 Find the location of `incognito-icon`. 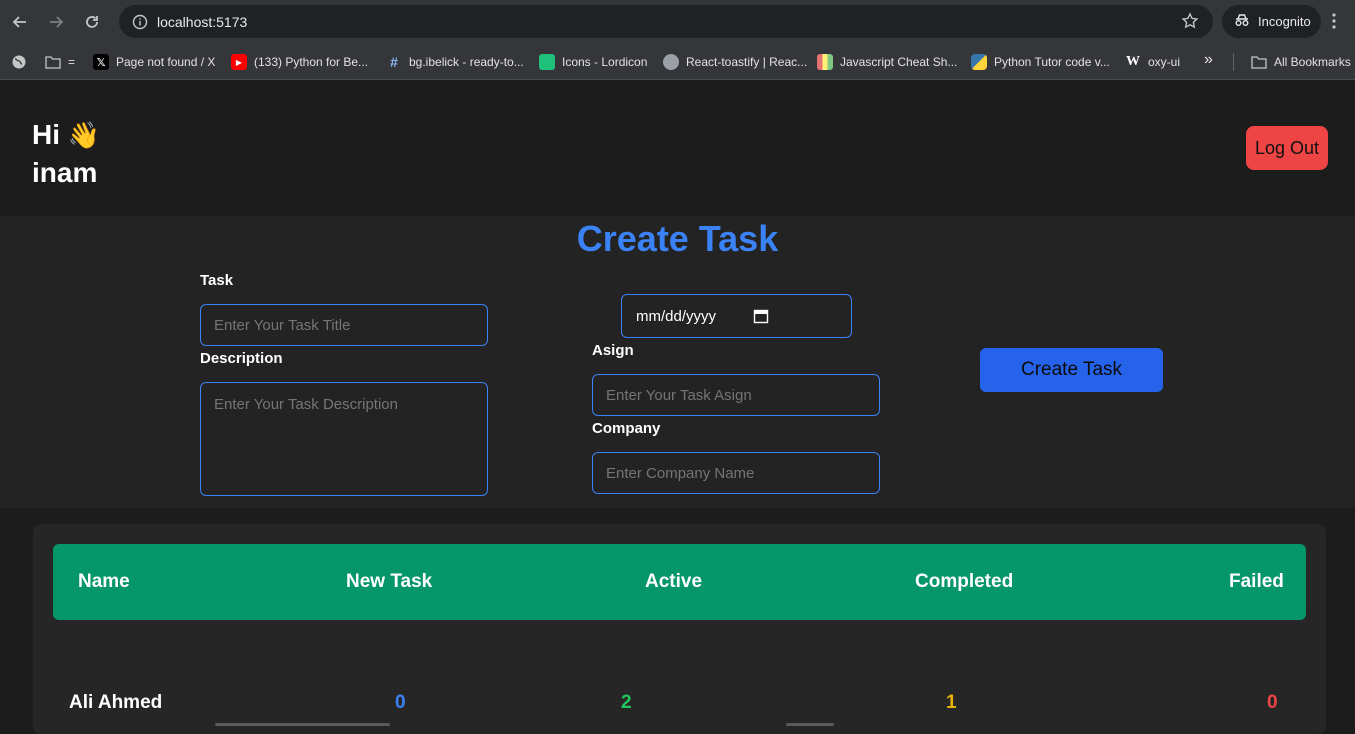

incognito-icon is located at coordinates (1242, 21).